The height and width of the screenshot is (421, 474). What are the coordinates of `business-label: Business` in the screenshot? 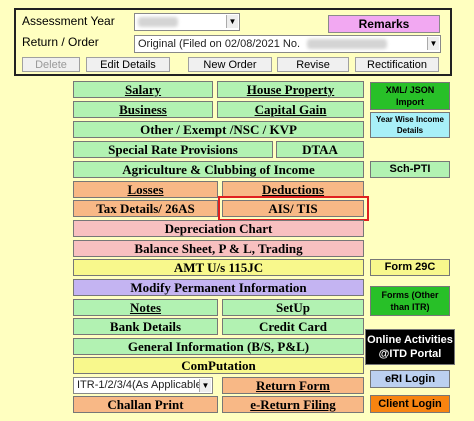 It's located at (143, 109).